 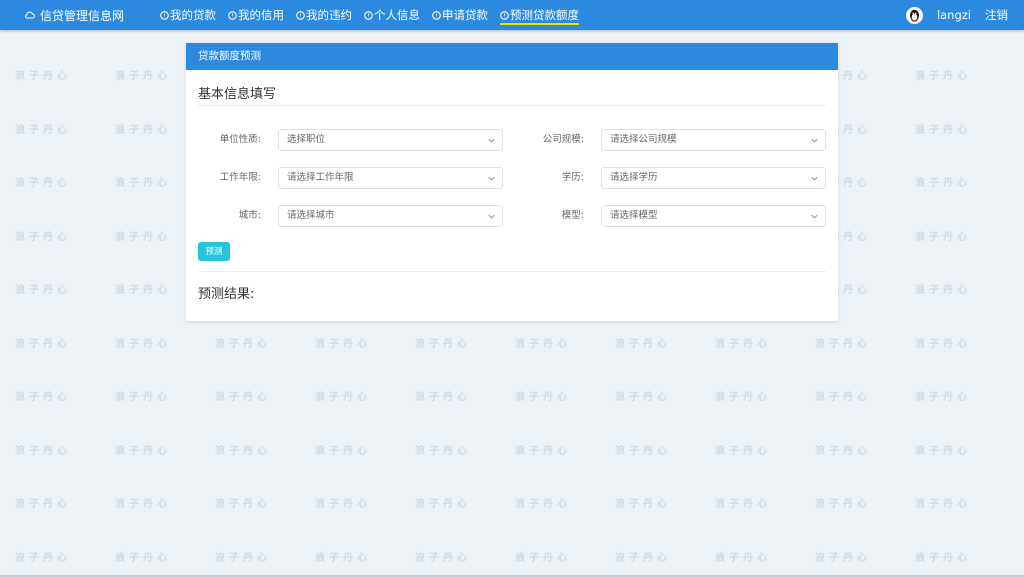 What do you see at coordinates (643, 139) in the screenshot?
I see `select-placeholder: 请选择公司规模` at bounding box center [643, 139].